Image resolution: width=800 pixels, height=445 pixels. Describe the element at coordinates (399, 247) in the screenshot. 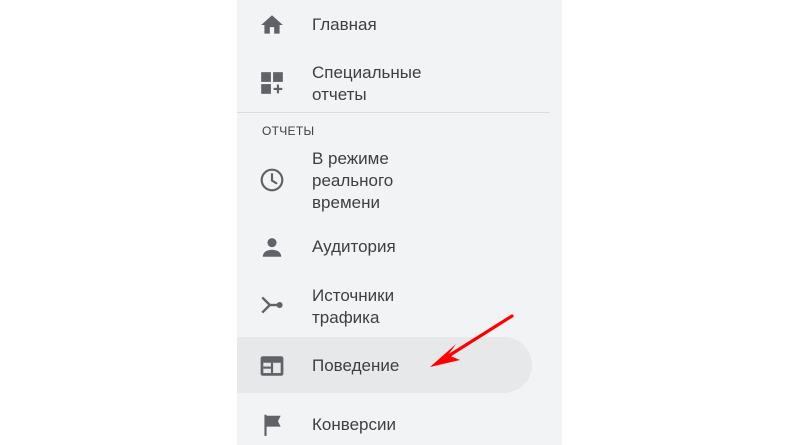

I see `sidebar-item-audience: Аудитория` at that location.